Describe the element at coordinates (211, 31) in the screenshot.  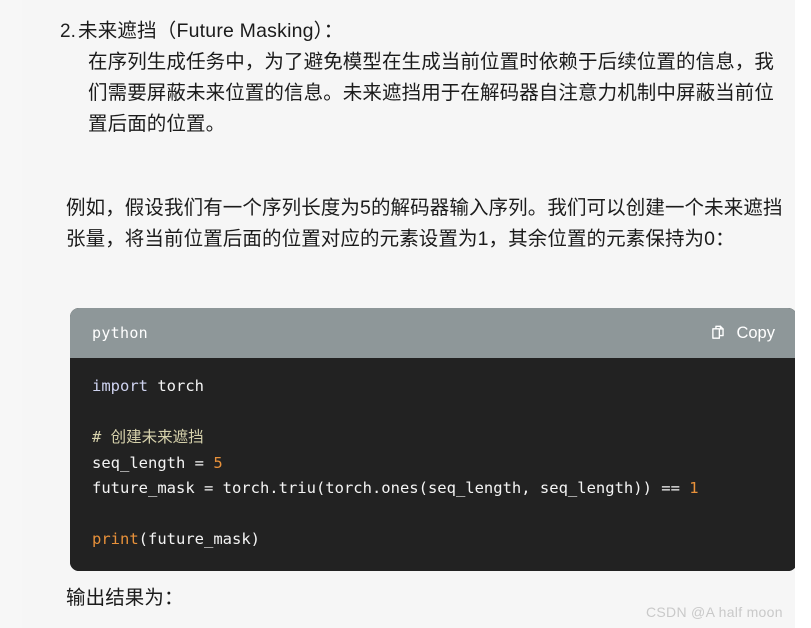
I see `list-item-title: 未来遮挡（Future Masking）：` at that location.